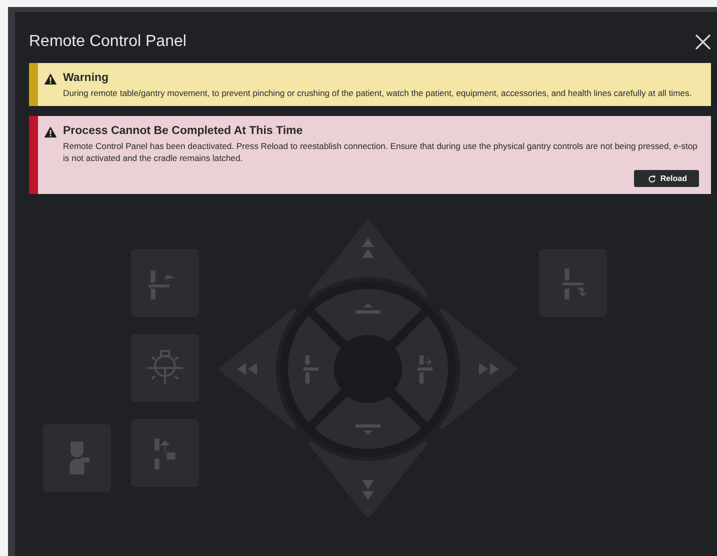  I want to click on alert-message: During remote table/gantry movement, to prevent pinching or crushing of the patient, watch the patient, equipment, accessories, and health lines carefully at all times., so click(378, 93).